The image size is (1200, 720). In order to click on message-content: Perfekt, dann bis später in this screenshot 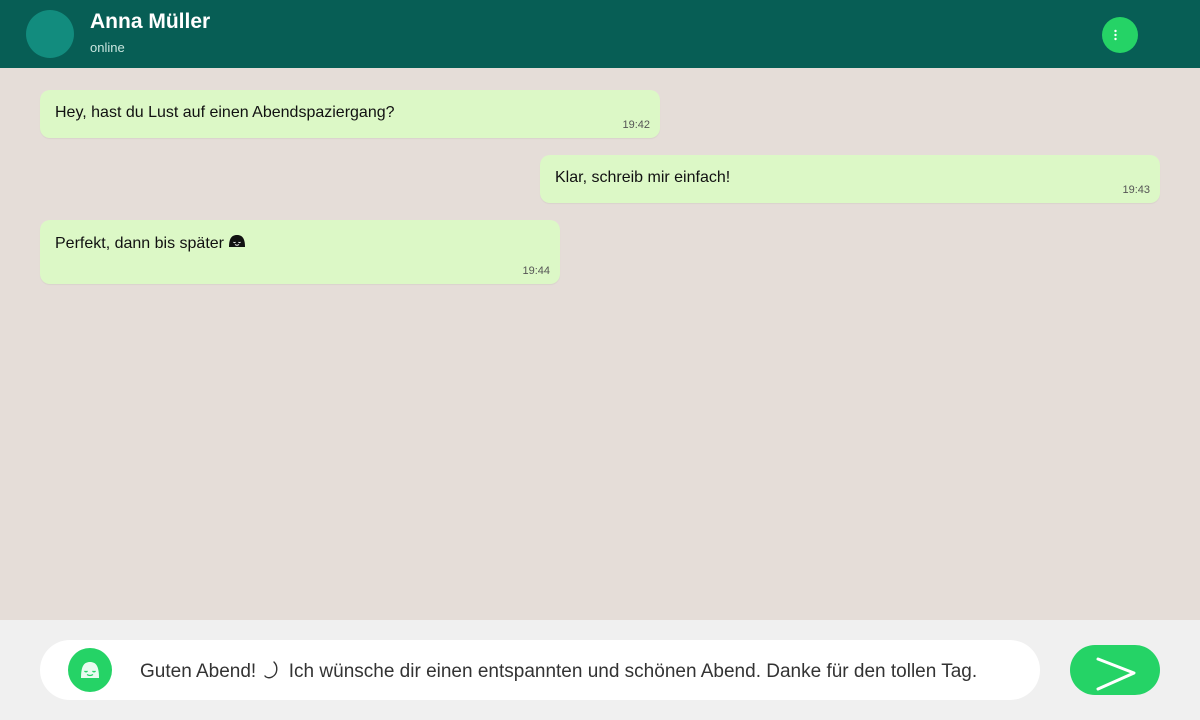, I will do `click(150, 243)`.